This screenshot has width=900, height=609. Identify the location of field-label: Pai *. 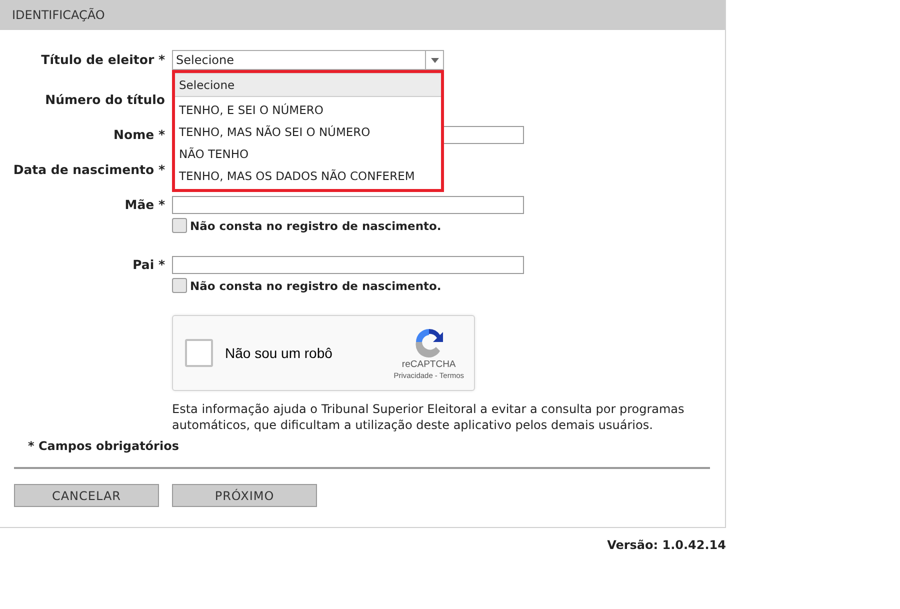
(148, 265).